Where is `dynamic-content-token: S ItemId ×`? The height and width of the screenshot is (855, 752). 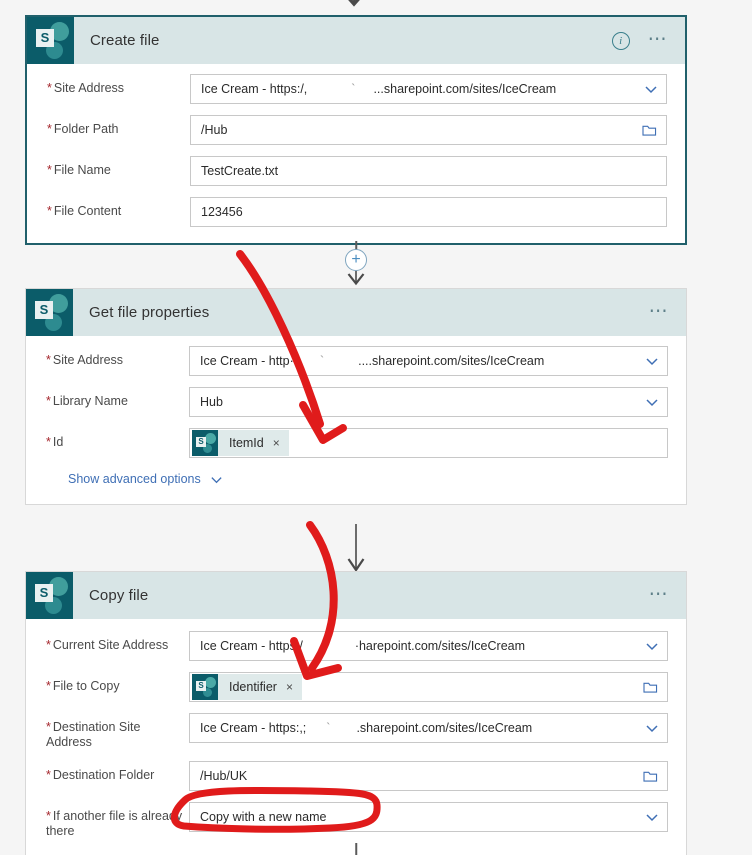 dynamic-content-token: S ItemId × is located at coordinates (240, 443).